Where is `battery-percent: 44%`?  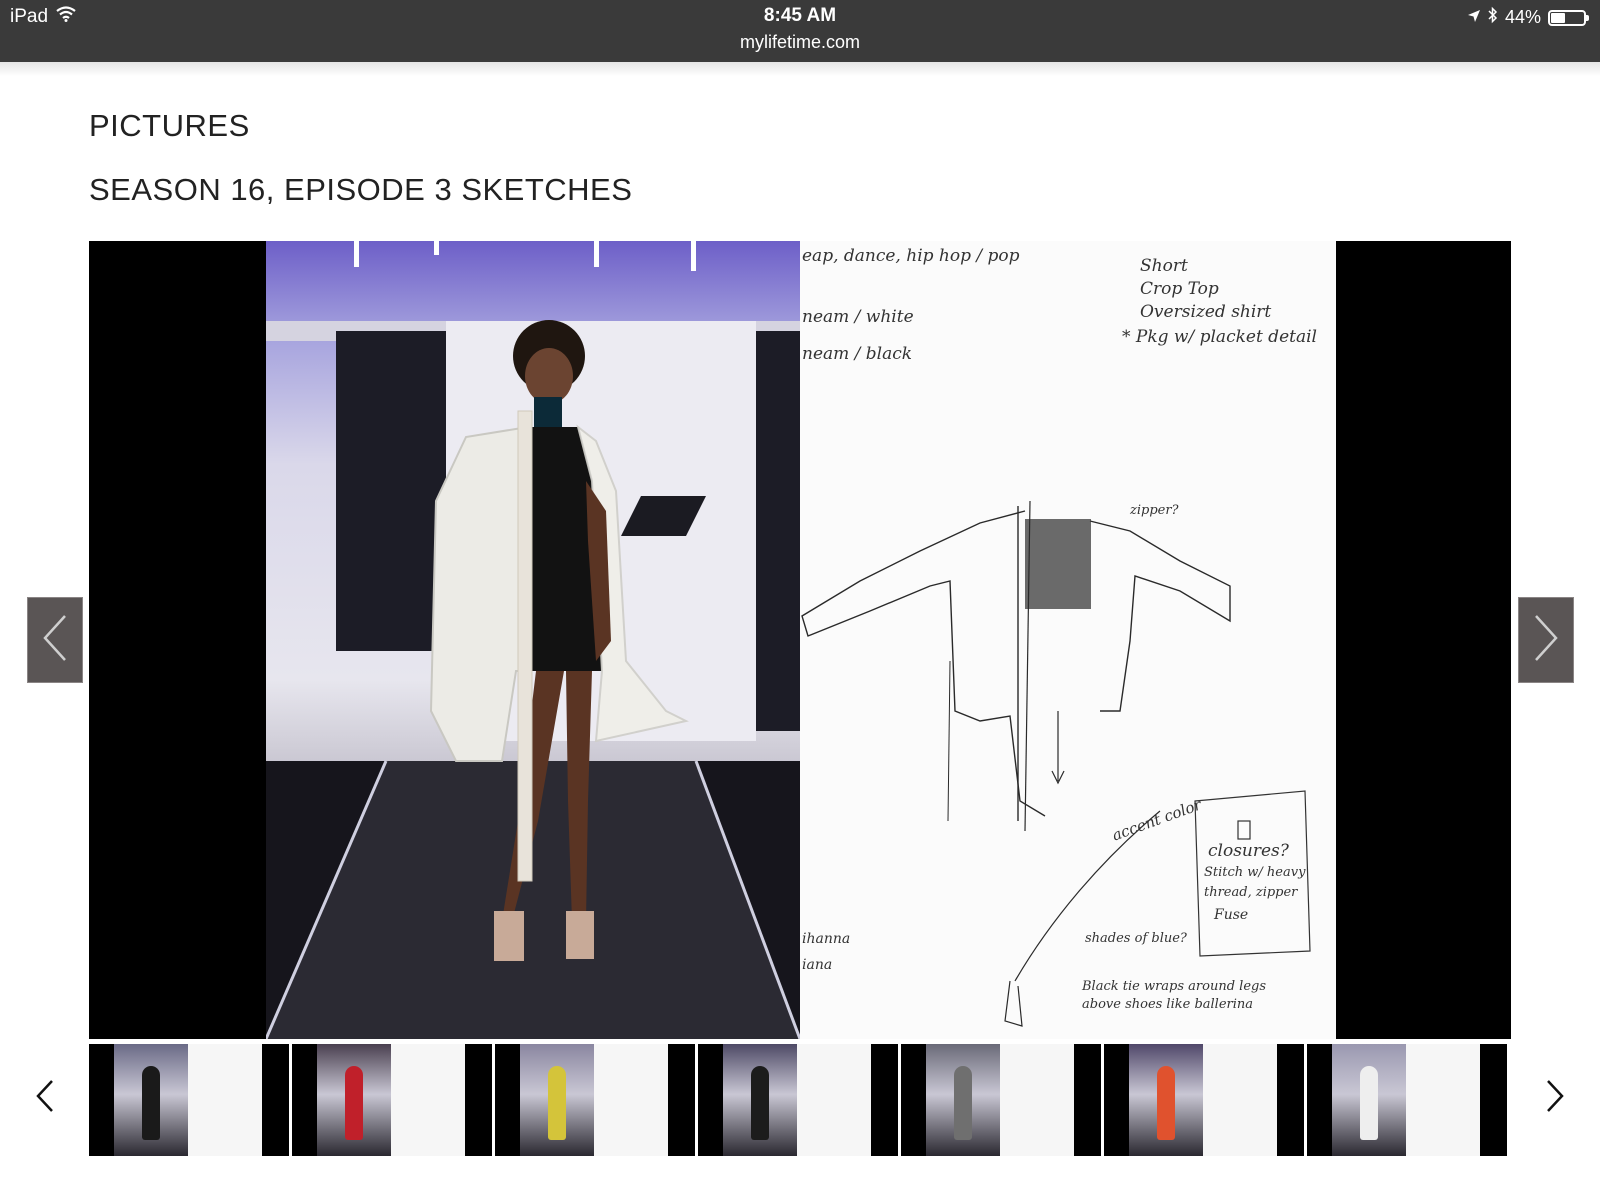 battery-percent: 44% is located at coordinates (1522, 17).